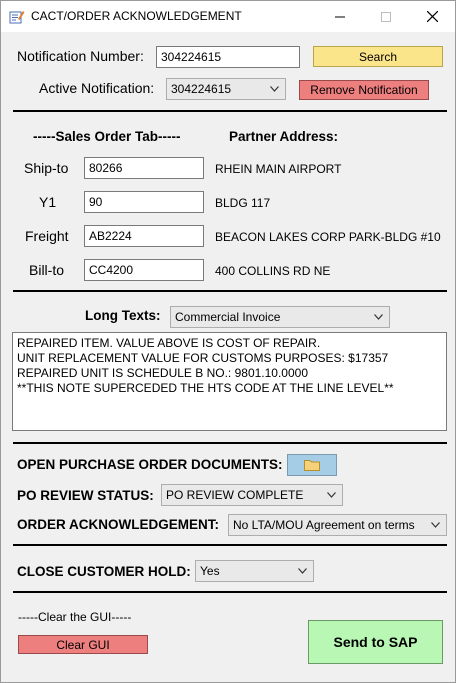 The image size is (456, 683). Describe the element at coordinates (432, 16) in the screenshot. I see `close-button` at that location.